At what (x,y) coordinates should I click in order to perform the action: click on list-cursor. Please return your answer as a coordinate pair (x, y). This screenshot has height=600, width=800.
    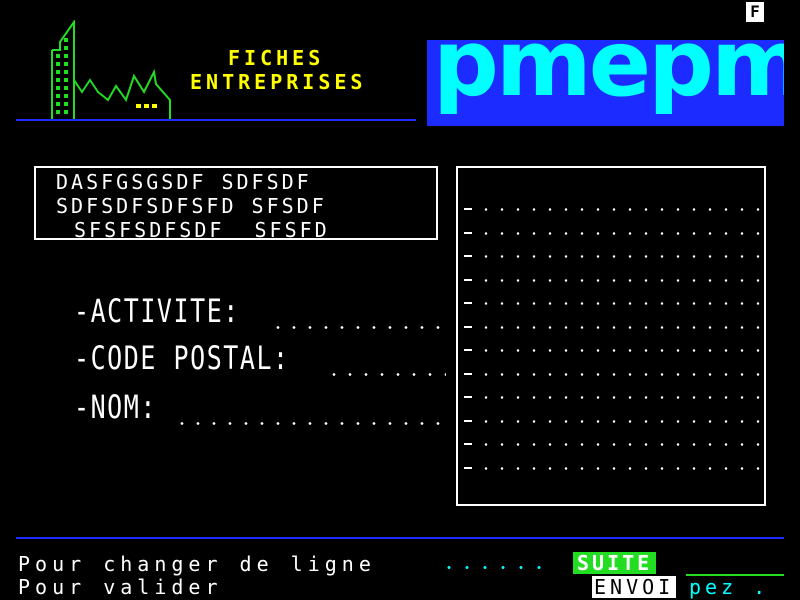
    Looking at the image, I should click on (457, 347).